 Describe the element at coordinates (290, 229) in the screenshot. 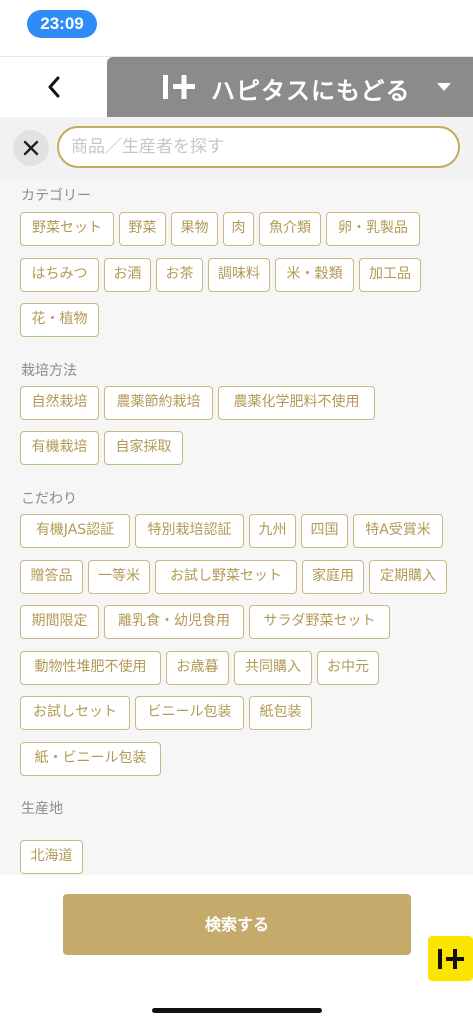

I see `tag-category: 魚介類` at that location.